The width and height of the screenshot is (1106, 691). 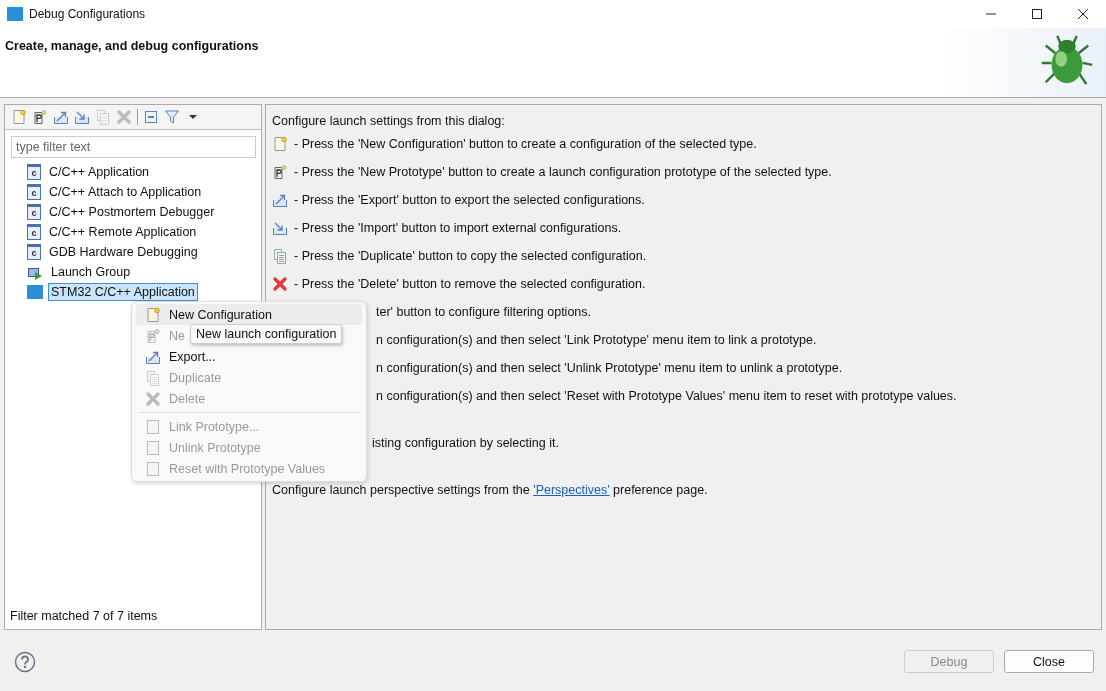 What do you see at coordinates (490, 490) in the screenshot?
I see `info-text: Configure launch perspective settings from the 'Perspectives' preference page.` at bounding box center [490, 490].